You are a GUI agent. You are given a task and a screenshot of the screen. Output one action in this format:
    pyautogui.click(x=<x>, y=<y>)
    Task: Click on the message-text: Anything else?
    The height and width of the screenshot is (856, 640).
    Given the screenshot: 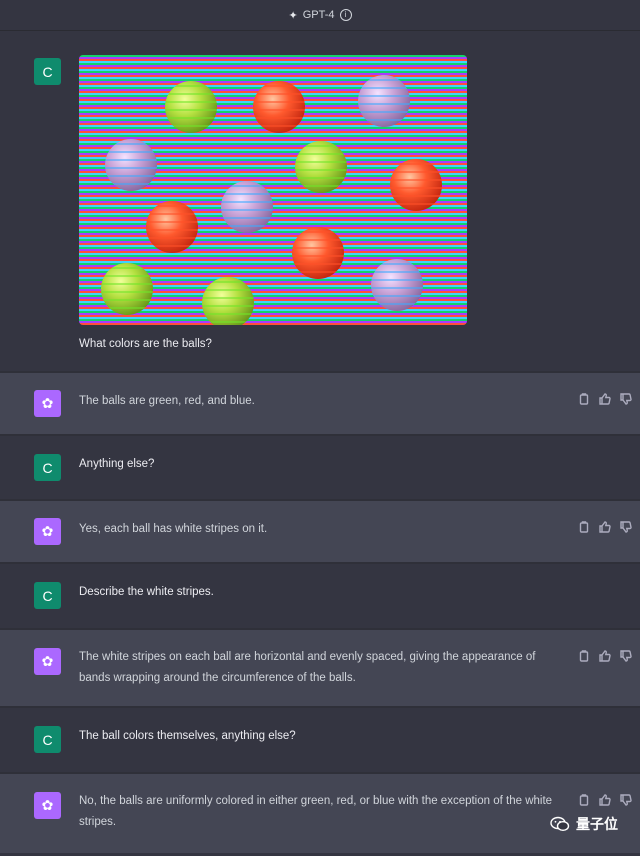 What is the action you would take?
    pyautogui.click(x=117, y=464)
    